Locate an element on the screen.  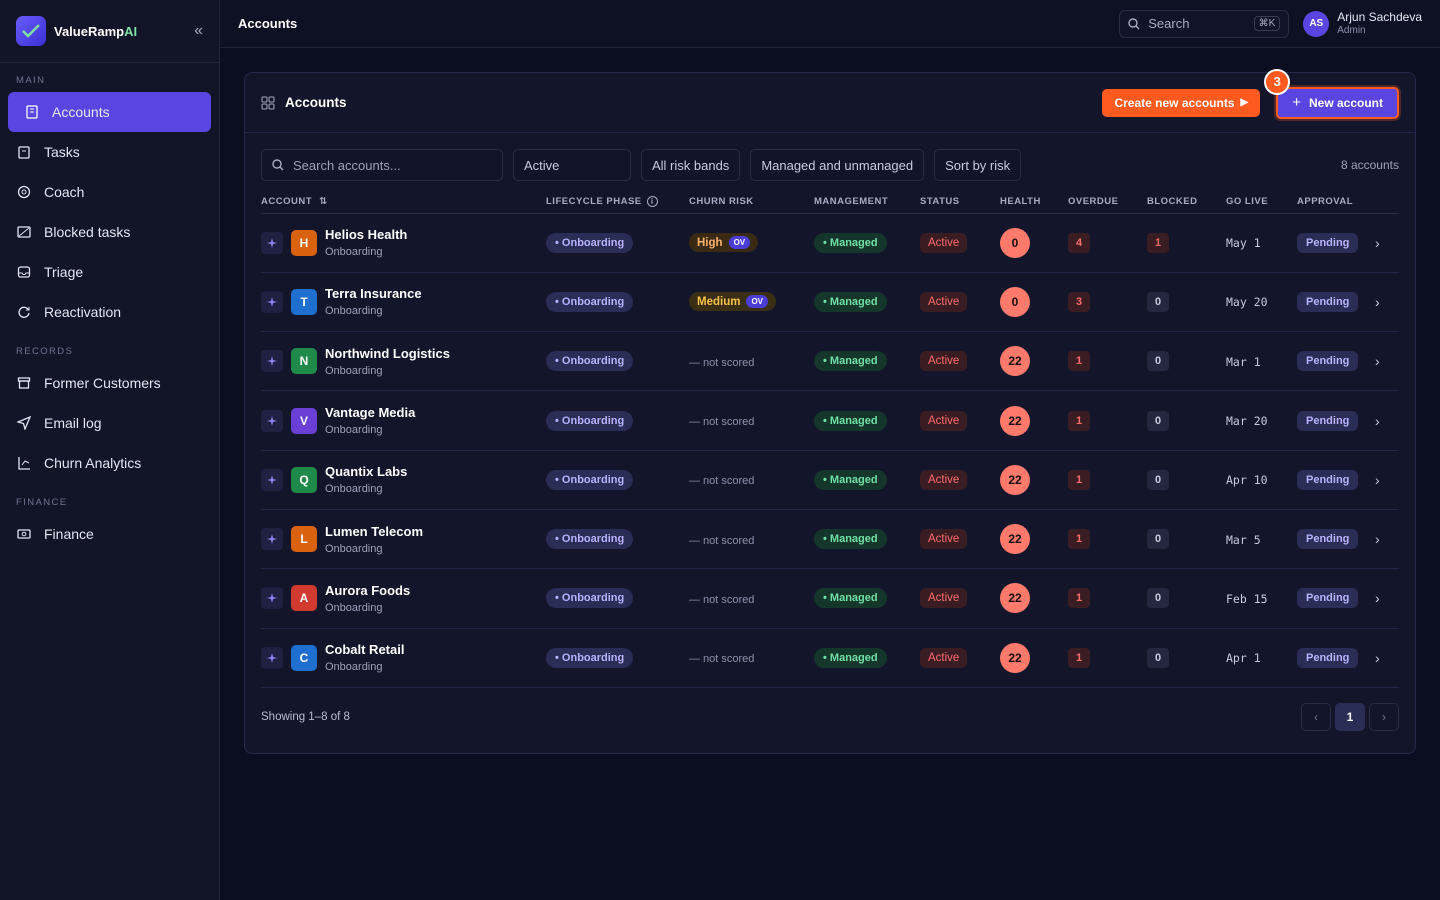
prev-page-button: ‹ is located at coordinates (1316, 716).